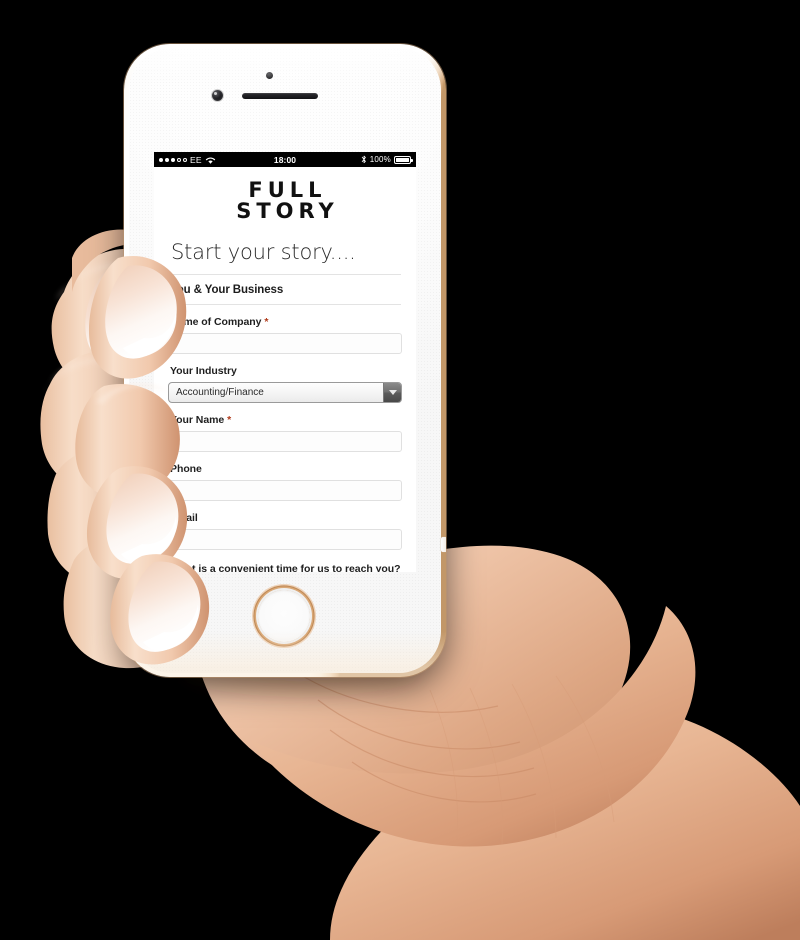 The image size is (800, 940). Describe the element at coordinates (380, 159) in the screenshot. I see `battery-percent-label: 100%` at that location.